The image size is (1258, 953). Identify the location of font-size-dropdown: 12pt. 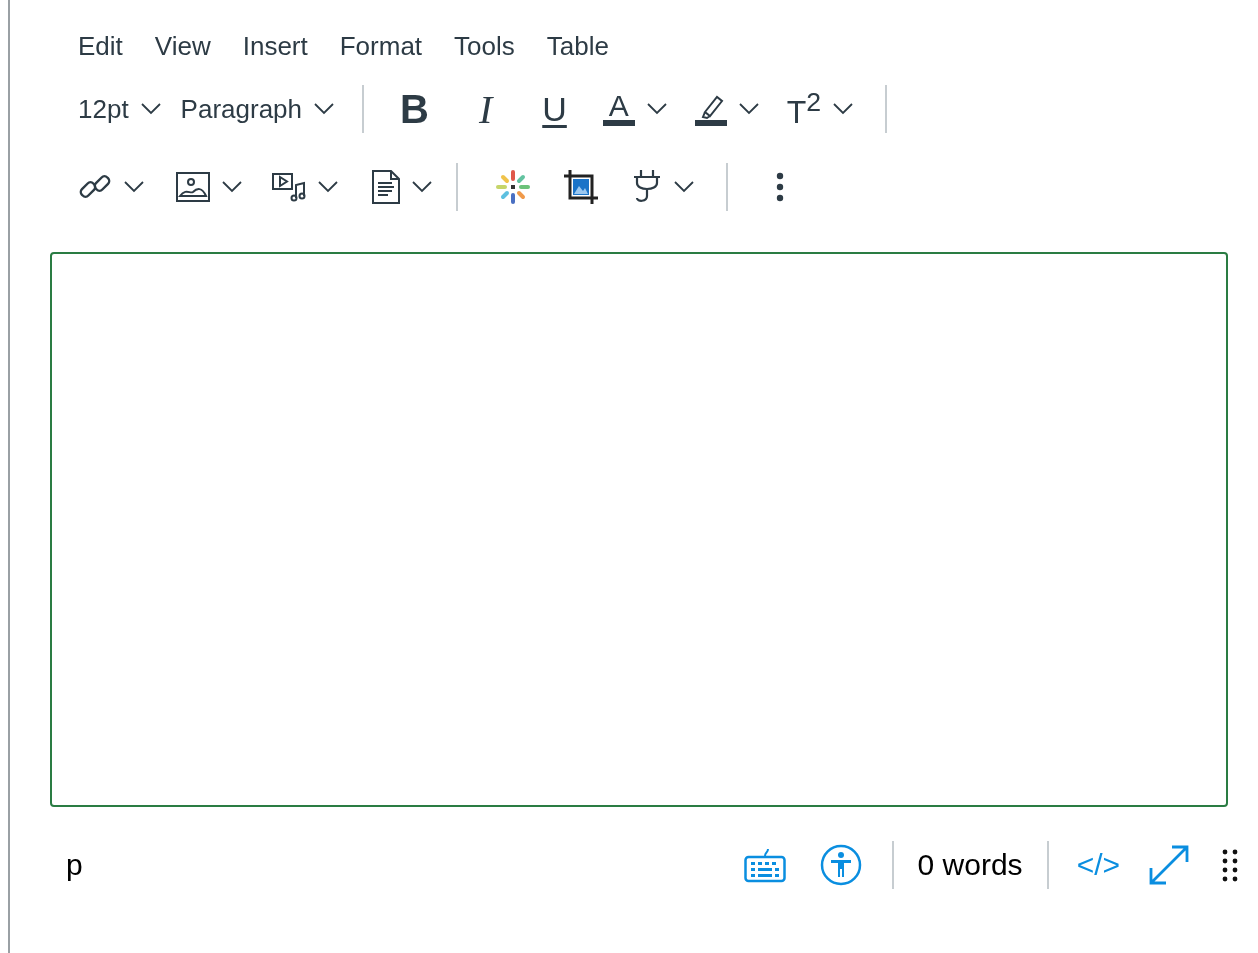
(119, 109).